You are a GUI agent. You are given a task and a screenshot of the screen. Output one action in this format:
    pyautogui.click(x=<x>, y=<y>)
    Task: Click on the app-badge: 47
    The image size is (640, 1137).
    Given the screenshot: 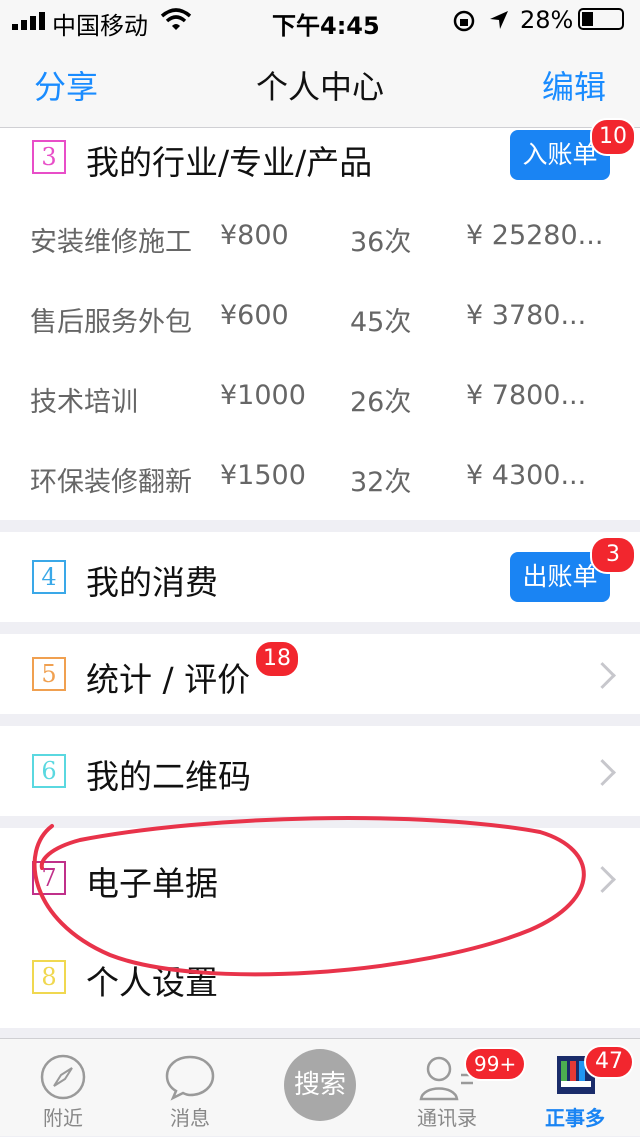 What is the action you would take?
    pyautogui.click(x=609, y=1062)
    